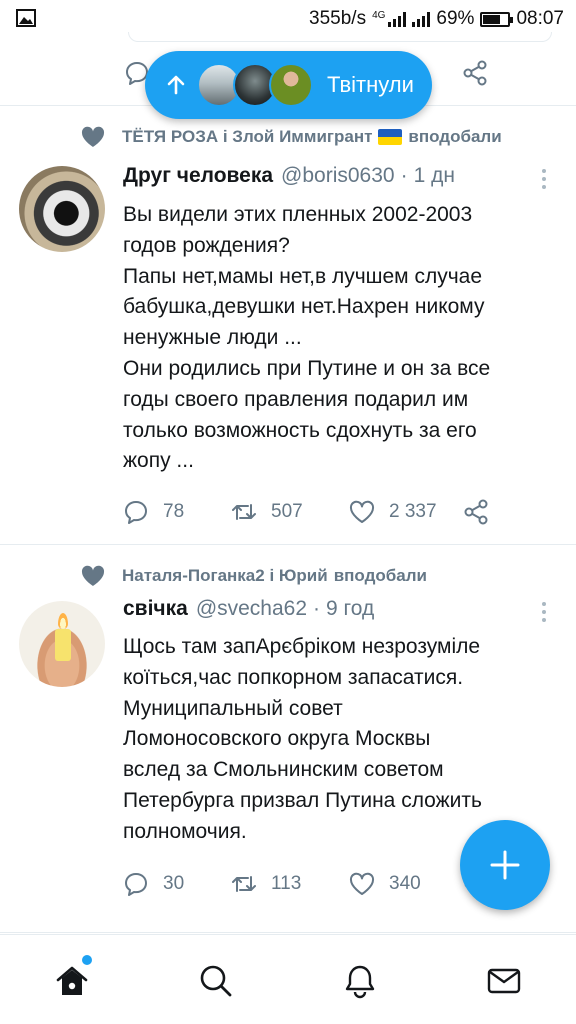 The image size is (576, 1024). Describe the element at coordinates (302, 646) in the screenshot. I see `tweet-text-line: Щось там запАрєбріком незрозуміле` at that location.